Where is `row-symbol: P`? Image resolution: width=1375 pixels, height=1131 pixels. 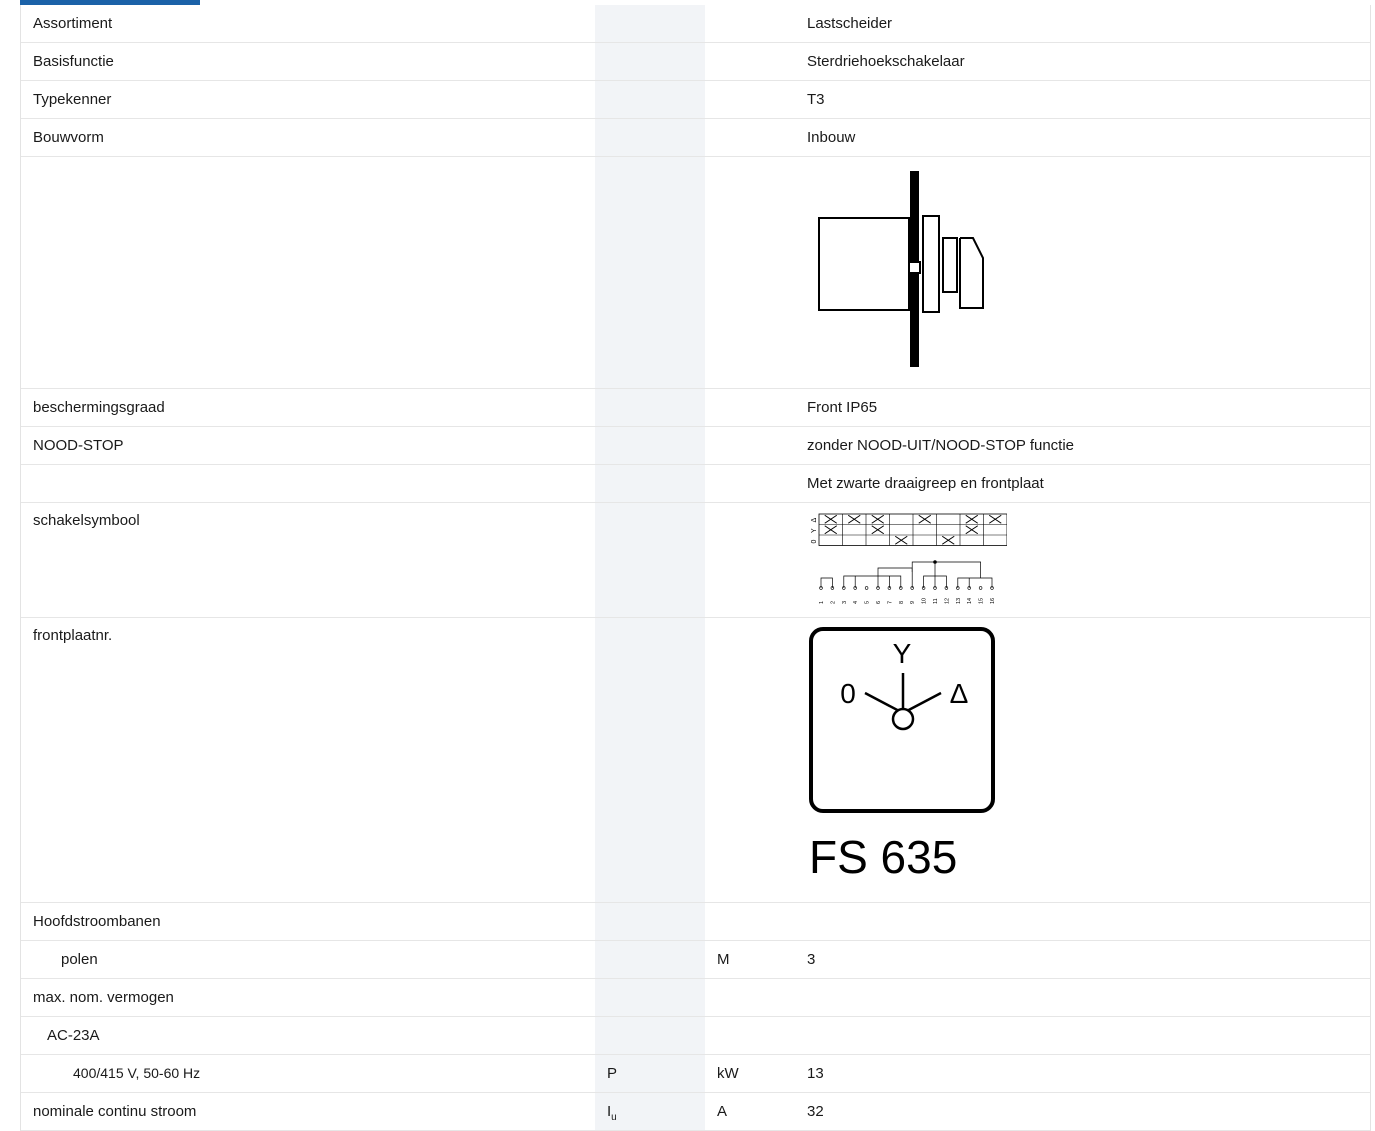
row-symbol: P is located at coordinates (650, 1073).